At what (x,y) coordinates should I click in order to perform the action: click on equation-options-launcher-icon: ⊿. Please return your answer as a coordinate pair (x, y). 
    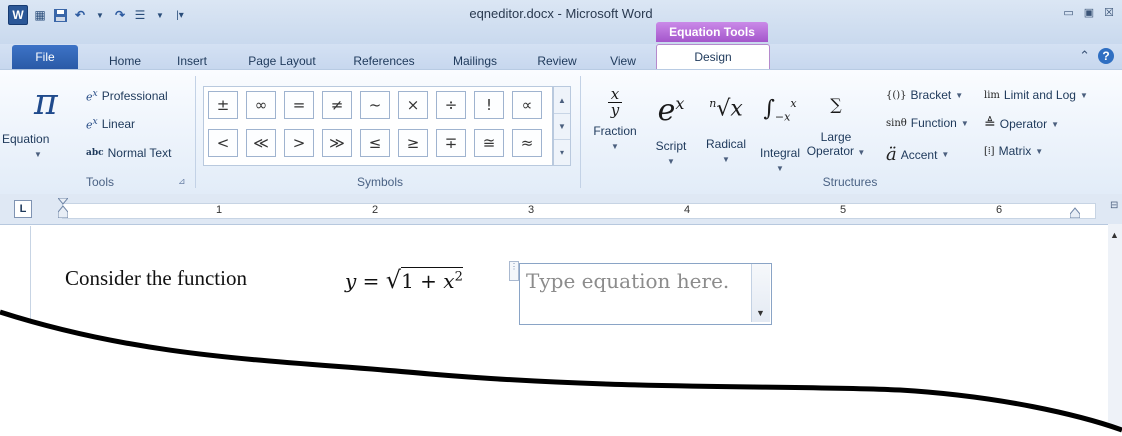
    Looking at the image, I should click on (182, 181).